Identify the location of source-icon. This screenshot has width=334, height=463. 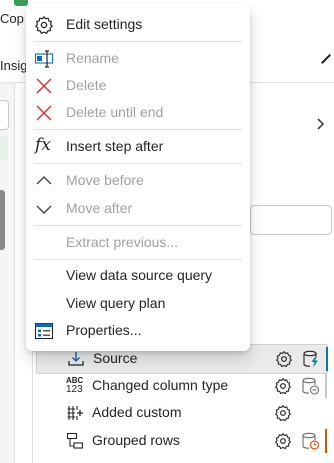
(76, 359).